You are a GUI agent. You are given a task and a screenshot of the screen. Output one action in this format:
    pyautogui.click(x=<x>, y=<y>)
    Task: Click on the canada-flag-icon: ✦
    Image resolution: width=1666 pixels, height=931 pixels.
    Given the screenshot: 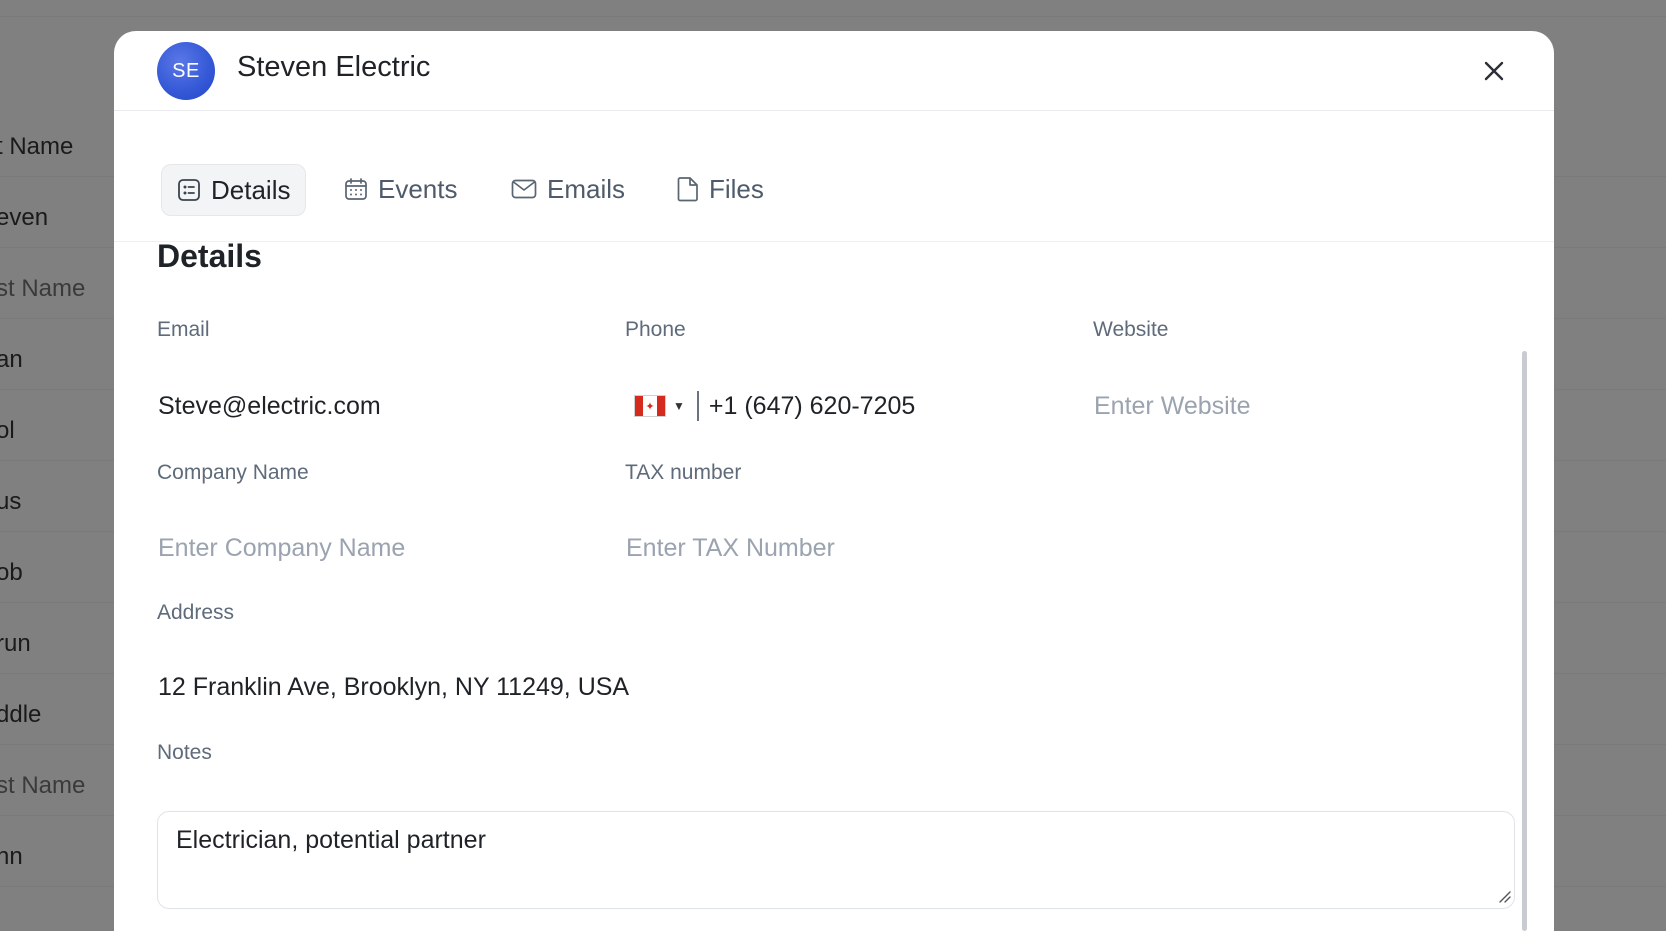 What is the action you would take?
    pyautogui.click(x=650, y=406)
    